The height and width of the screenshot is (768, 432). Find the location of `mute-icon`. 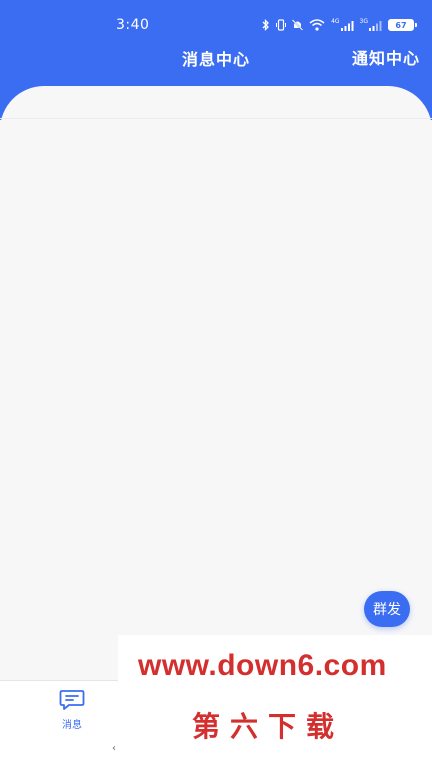

mute-icon is located at coordinates (298, 25).